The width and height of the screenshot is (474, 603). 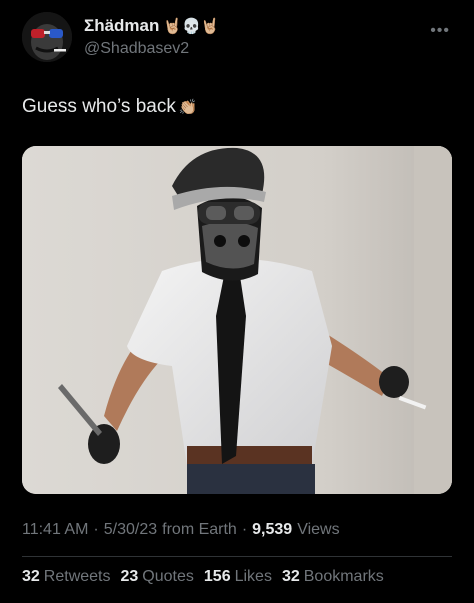 I want to click on retweets-count: 32, so click(x=31, y=576).